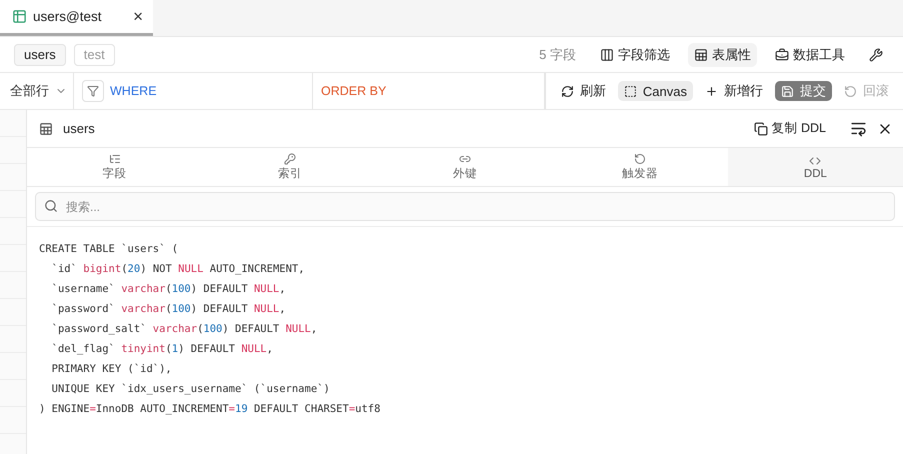 The height and width of the screenshot is (454, 903). I want to click on code-line: PRIMARY KEY (`id`),, so click(111, 369).